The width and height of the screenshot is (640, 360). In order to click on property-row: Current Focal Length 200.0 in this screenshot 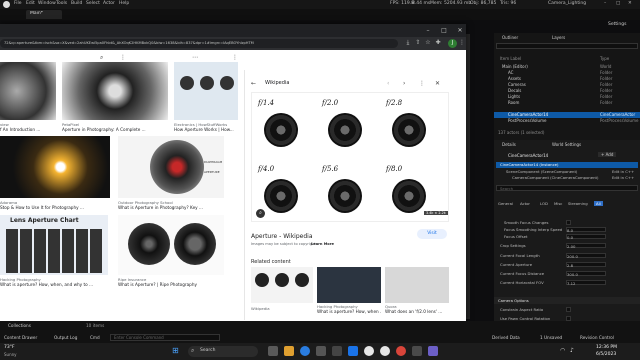, I will do `click(567, 255)`.